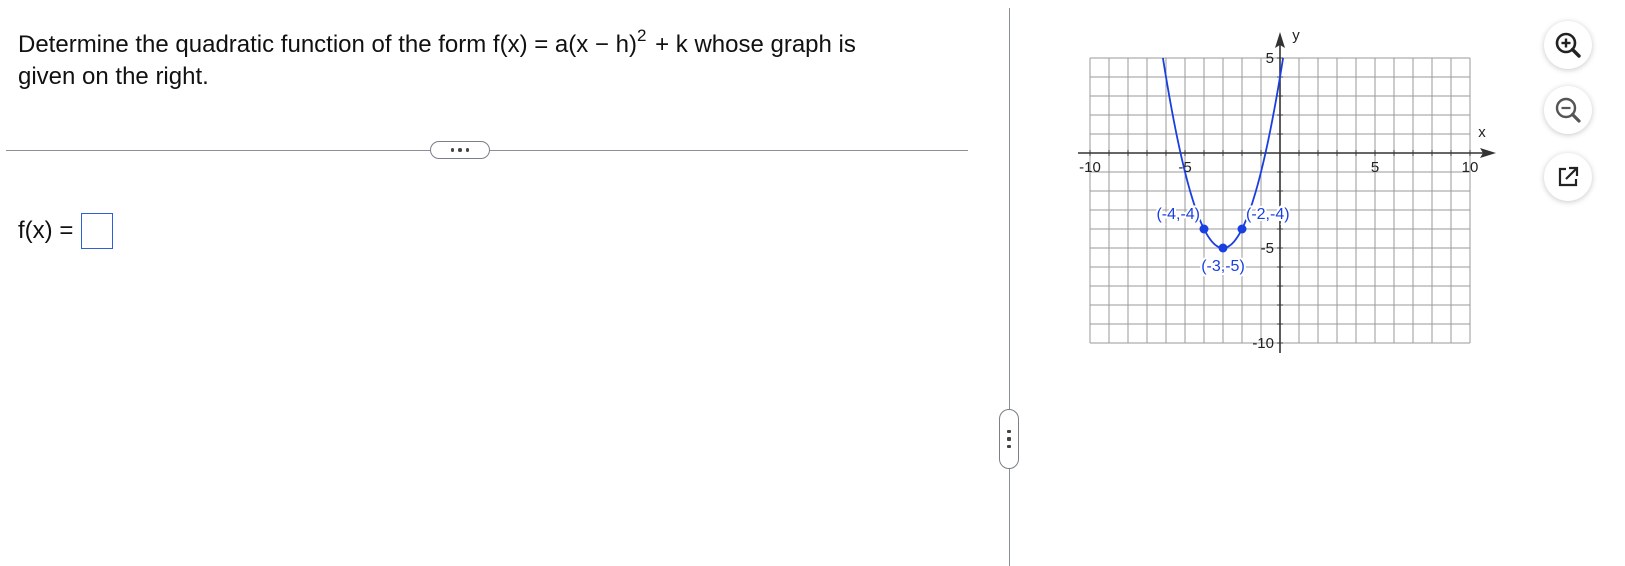 Image resolution: width=1625 pixels, height=566 pixels. I want to click on zoom-in-button, so click(1568, 45).